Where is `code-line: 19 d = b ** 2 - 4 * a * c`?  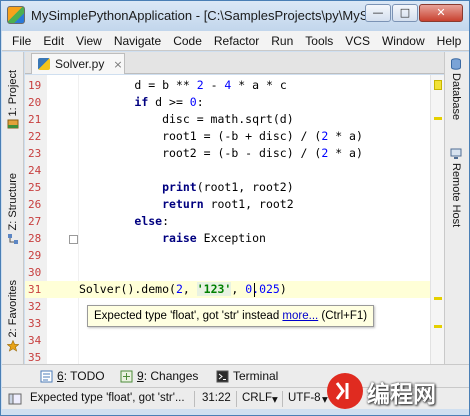
code-line: 19 d = b ** 2 - 4 * a * c is located at coordinates (227, 85).